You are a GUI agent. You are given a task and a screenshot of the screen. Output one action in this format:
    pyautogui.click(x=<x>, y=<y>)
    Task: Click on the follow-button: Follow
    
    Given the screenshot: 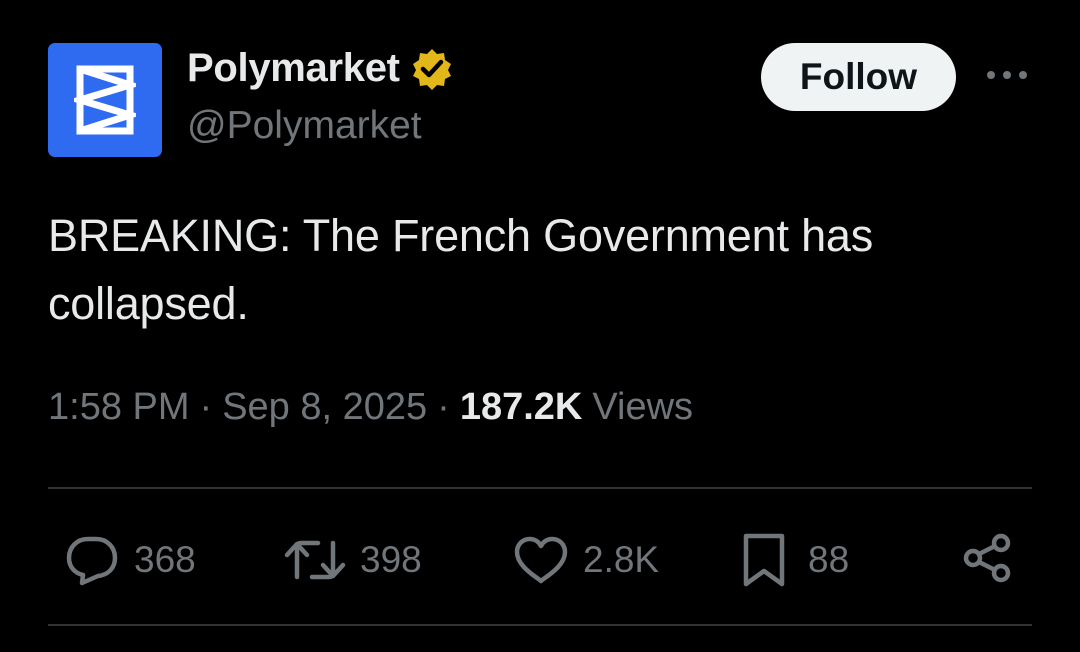 What is the action you would take?
    pyautogui.click(x=858, y=77)
    